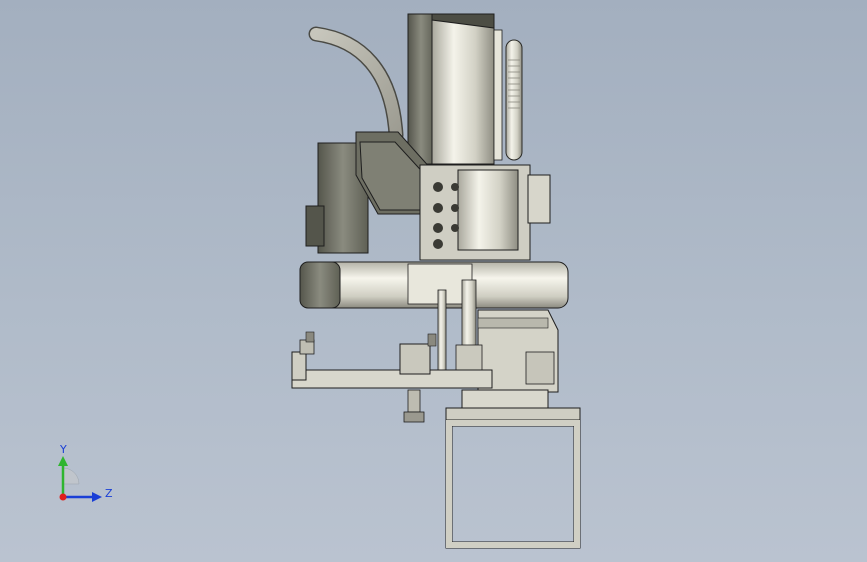 The height and width of the screenshot is (562, 867). What do you see at coordinates (356, 84) in the screenshot?
I see `cable-hose` at bounding box center [356, 84].